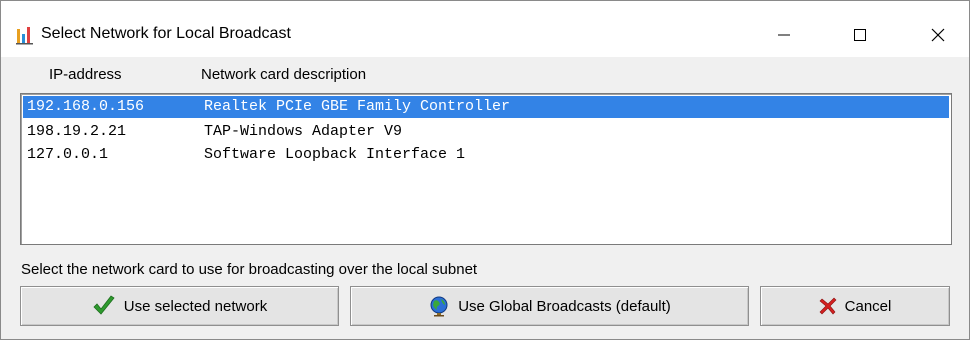 The height and width of the screenshot is (340, 970). What do you see at coordinates (335, 154) in the screenshot?
I see `list-item-description: Software Loopback Interface 1` at bounding box center [335, 154].